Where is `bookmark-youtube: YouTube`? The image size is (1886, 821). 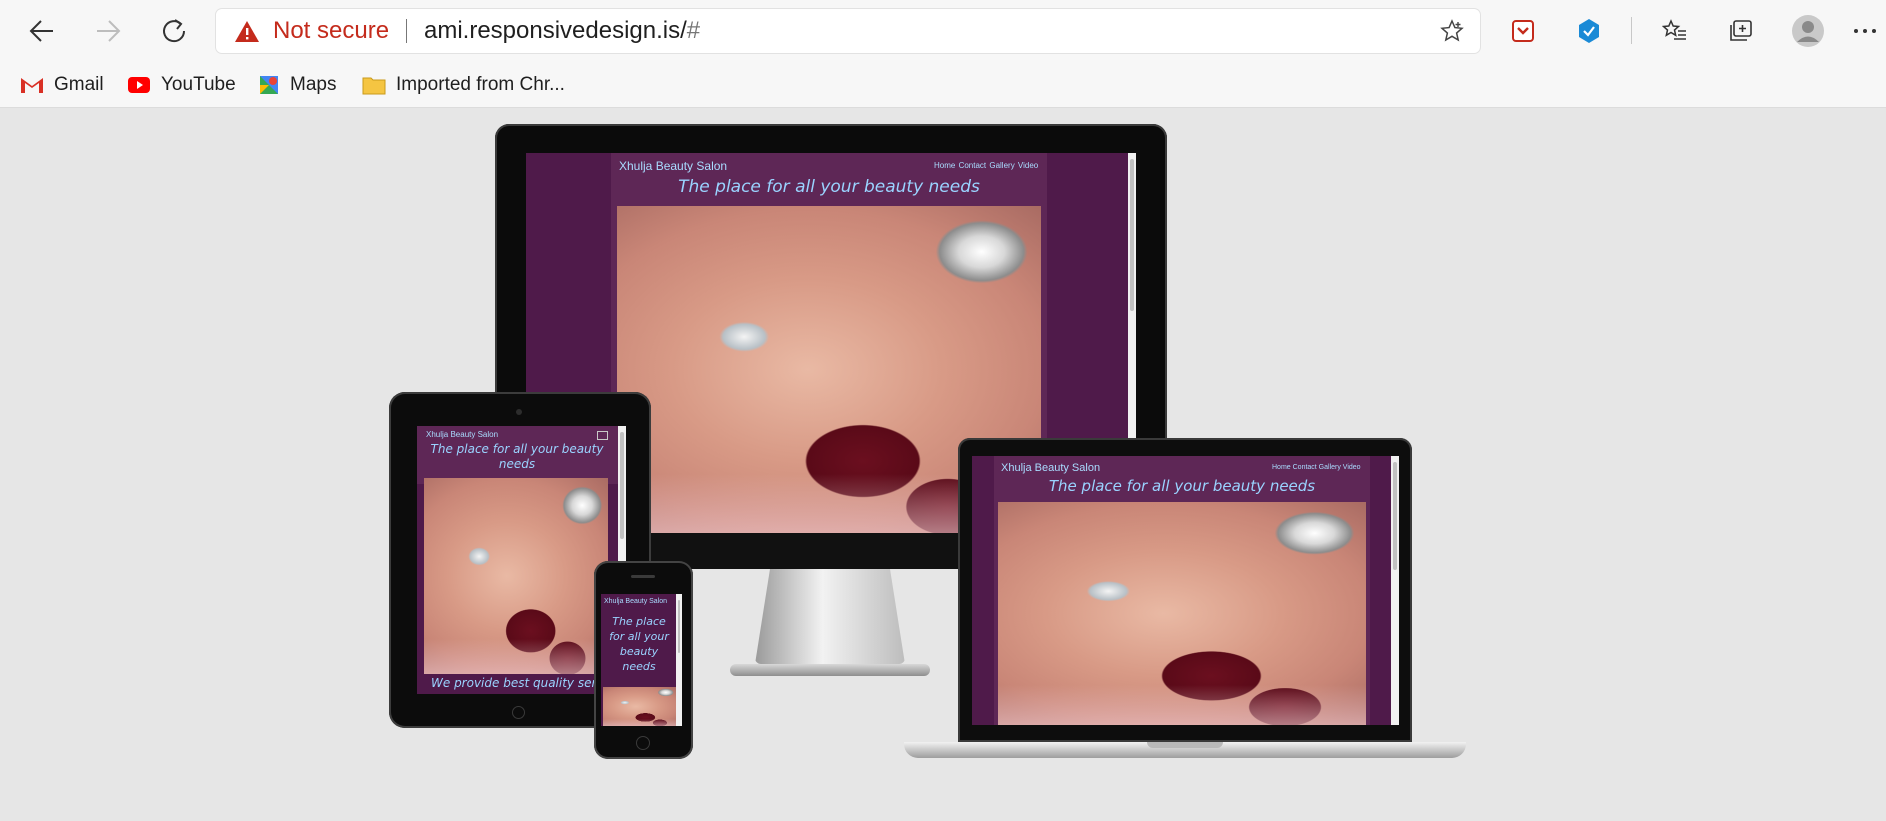
bookmark-youtube: YouTube is located at coordinates (181, 84).